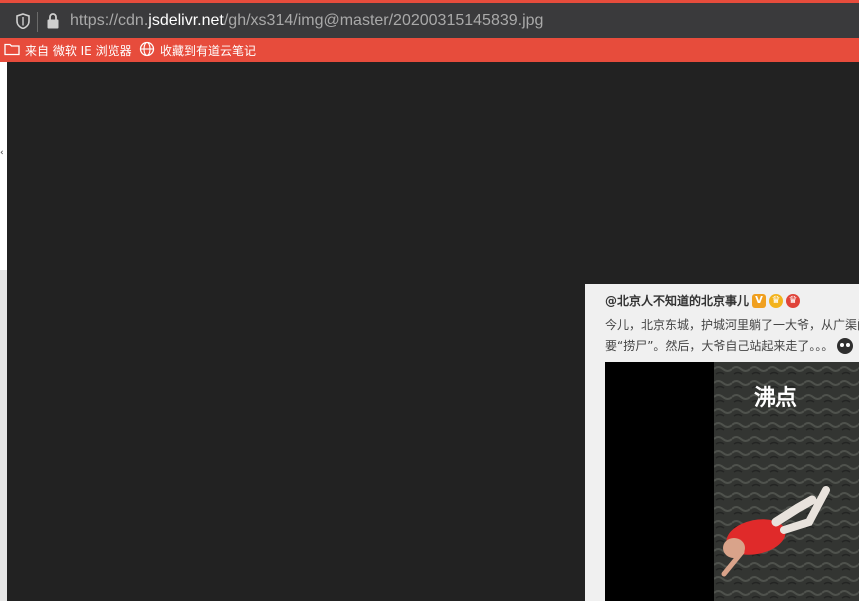 The image size is (859, 601). I want to click on video-frame: 沸点, so click(786, 481).